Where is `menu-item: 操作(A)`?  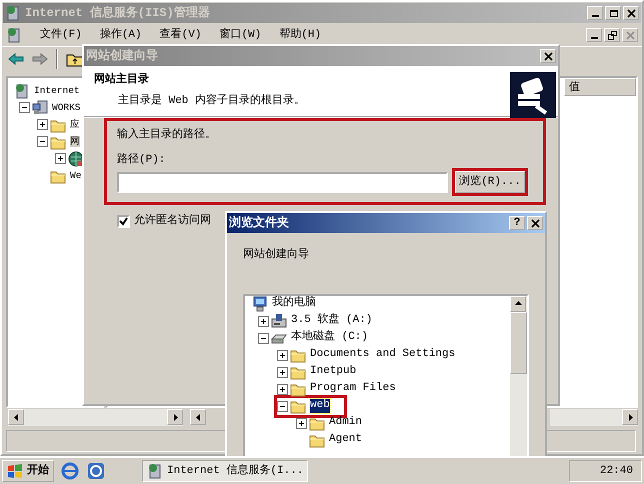 menu-item: 操作(A) is located at coordinates (121, 35).